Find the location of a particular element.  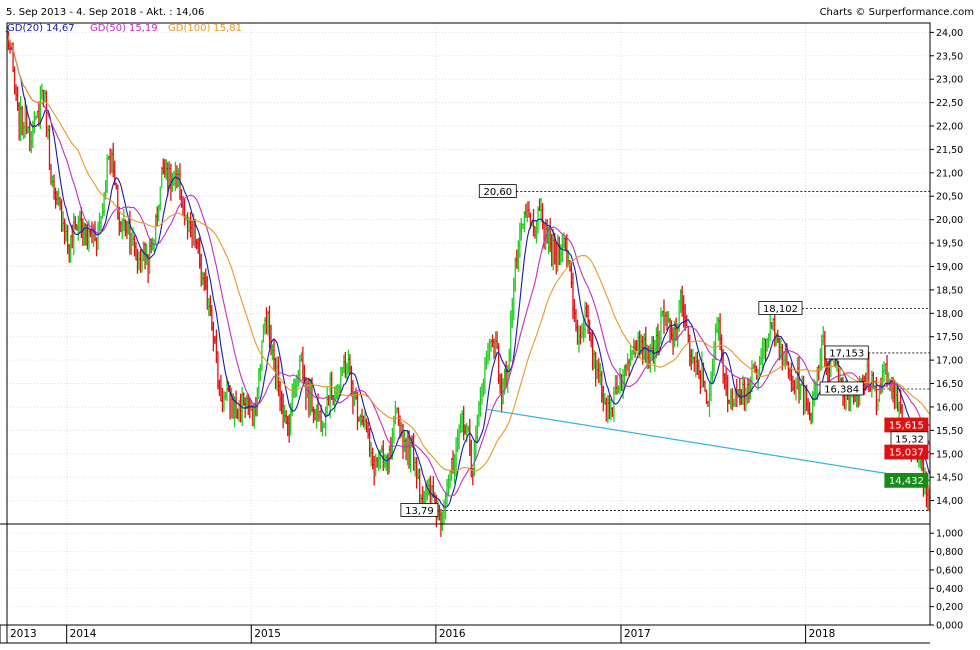

volume-tick-label: 0,600 is located at coordinates (949, 570).